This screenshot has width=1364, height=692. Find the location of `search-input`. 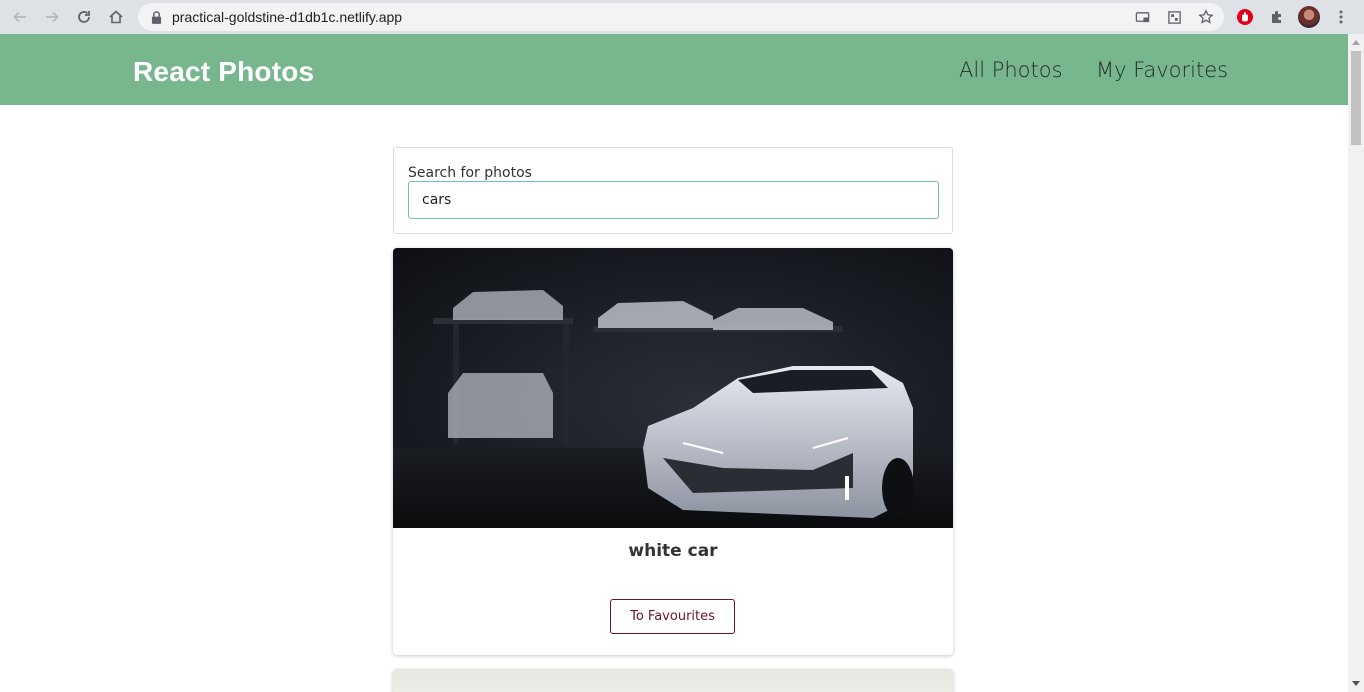

search-input is located at coordinates (673, 200).